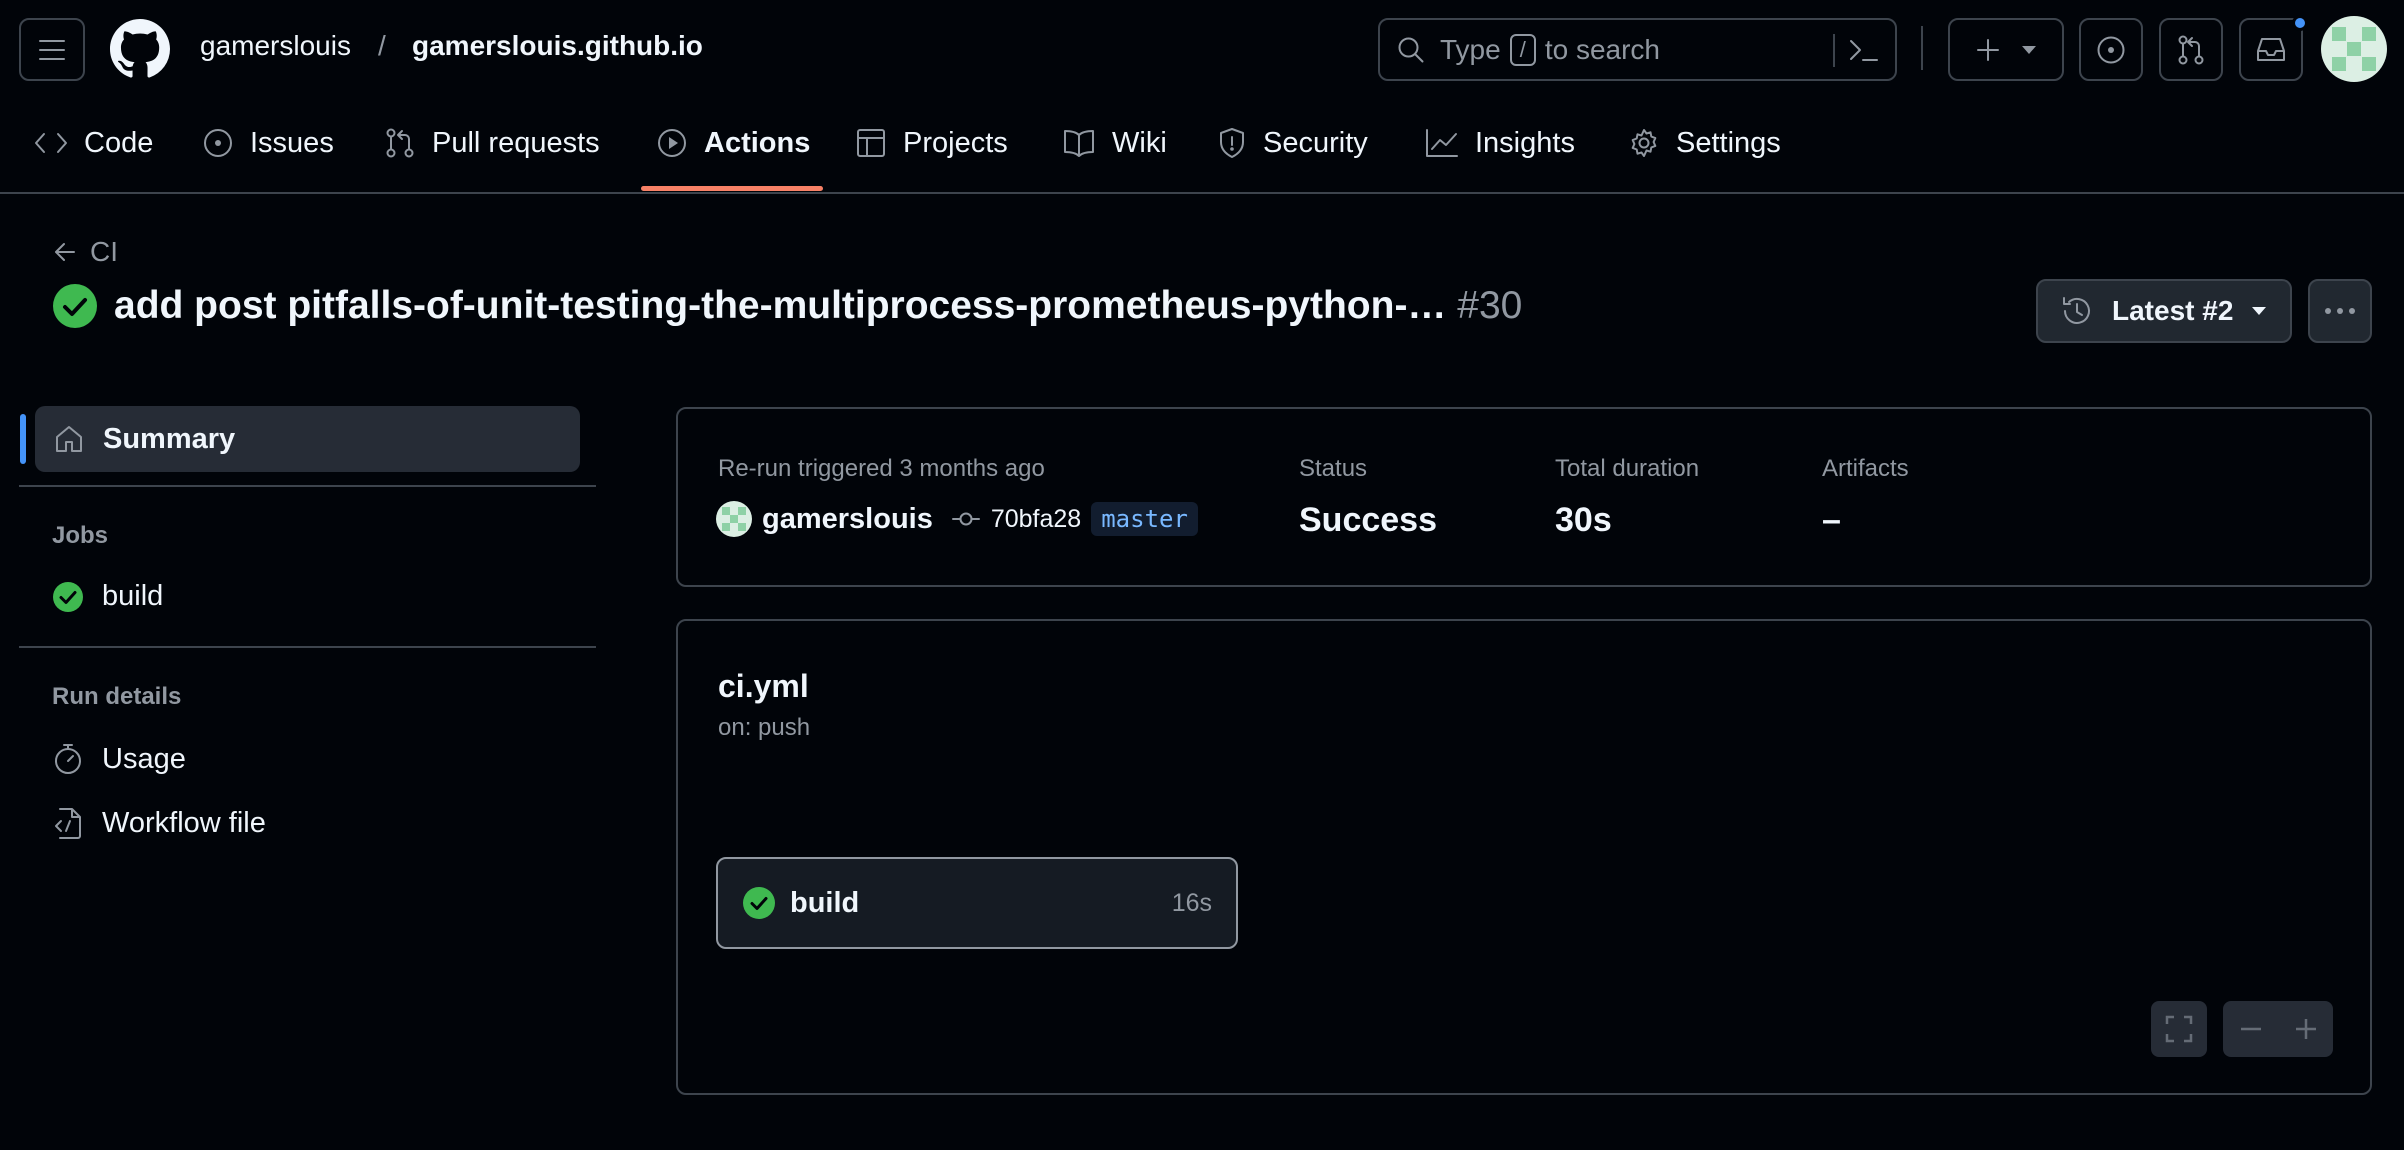  I want to click on dash-icon, so click(2250, 1029).